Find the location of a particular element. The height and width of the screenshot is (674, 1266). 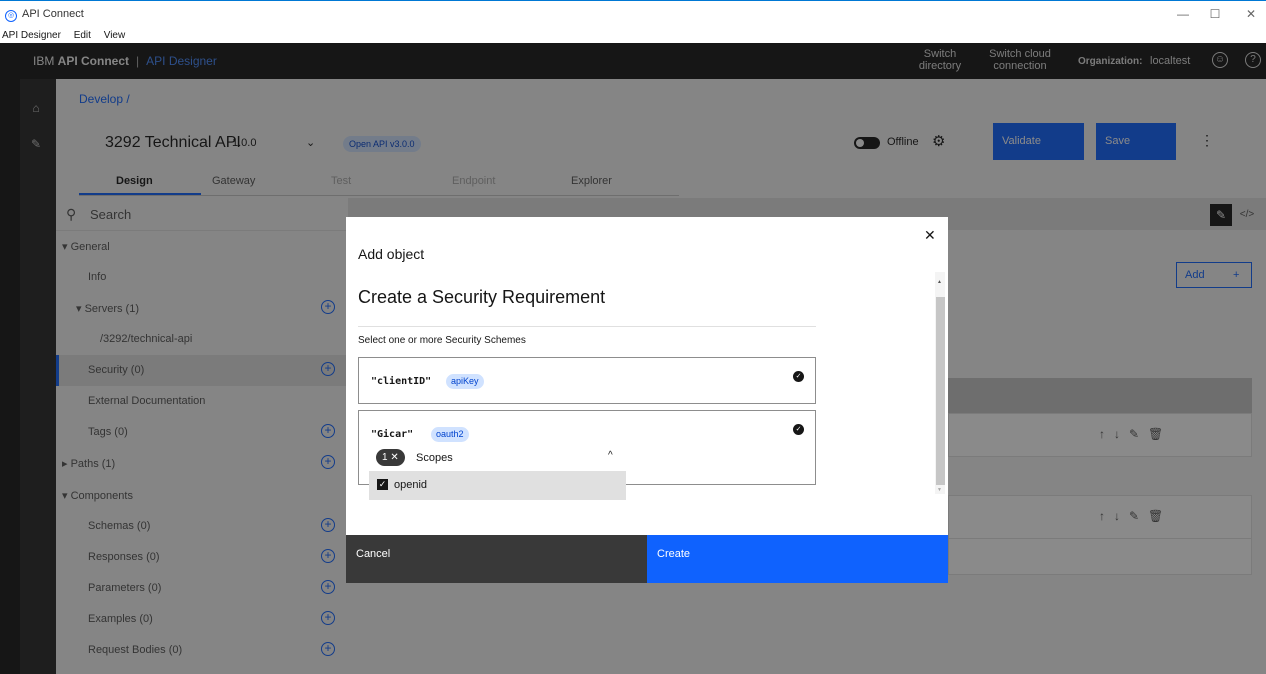

scheme-tile-clientid: "clientID" apiKey ✓ is located at coordinates (587, 380).